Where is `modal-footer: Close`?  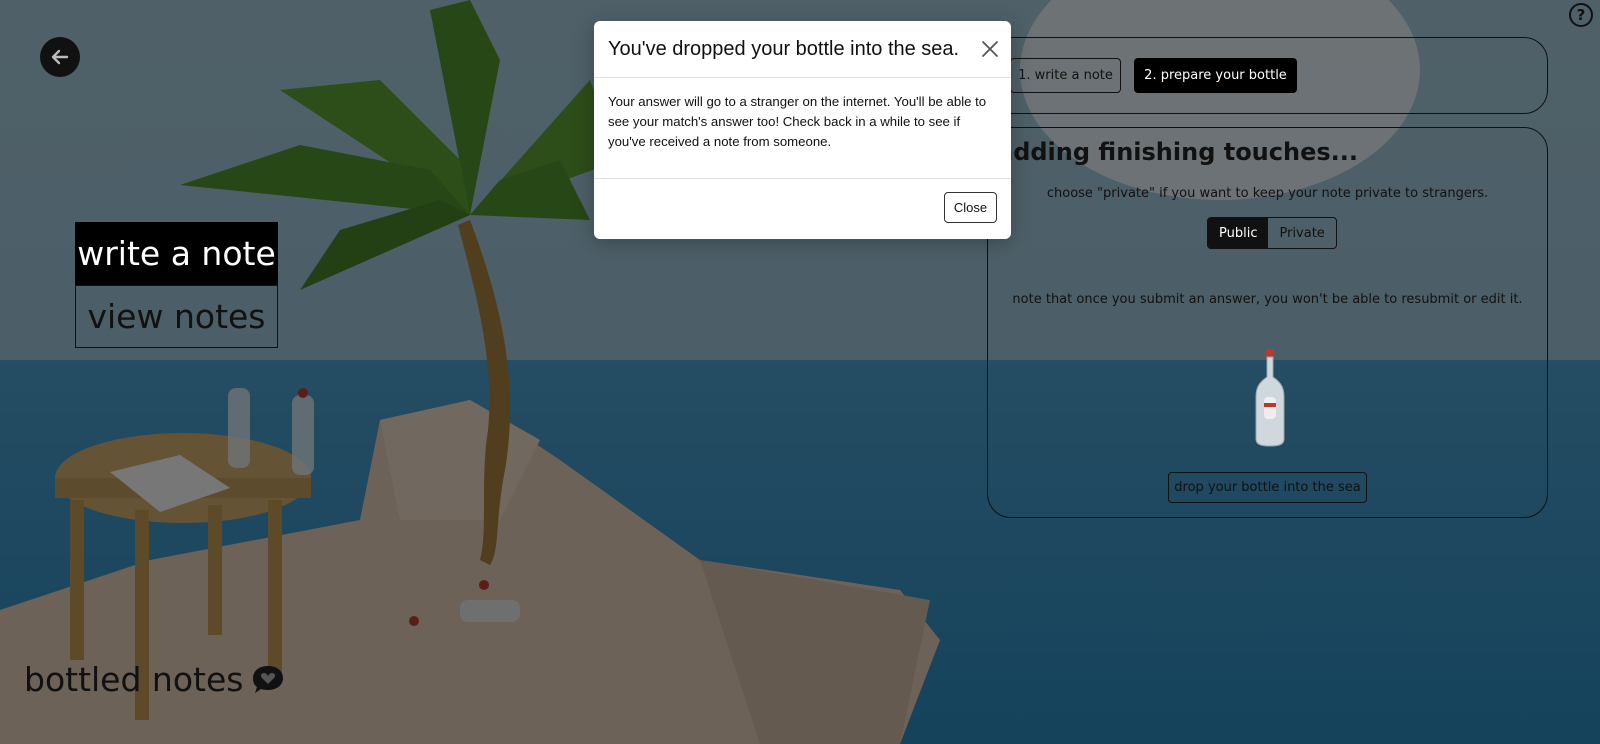 modal-footer: Close is located at coordinates (802, 209).